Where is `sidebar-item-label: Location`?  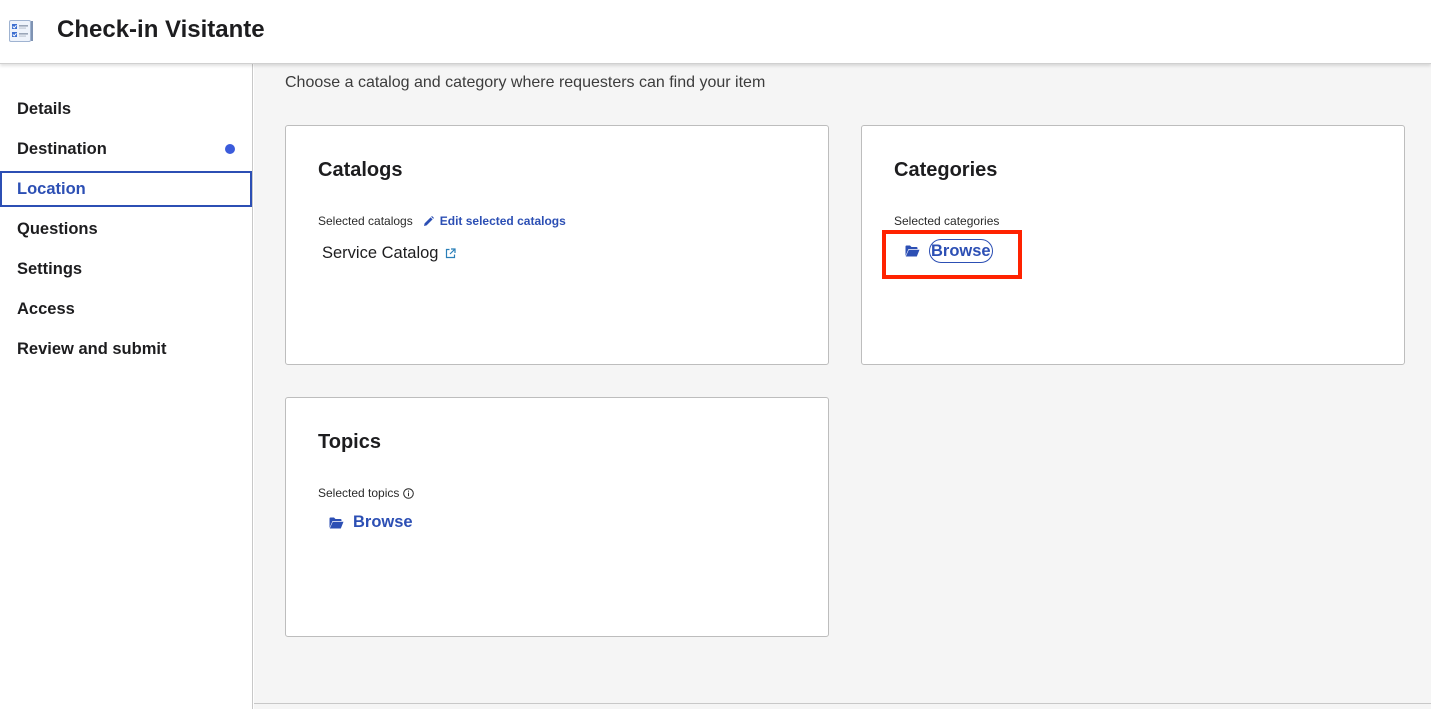 sidebar-item-label: Location is located at coordinates (51, 188).